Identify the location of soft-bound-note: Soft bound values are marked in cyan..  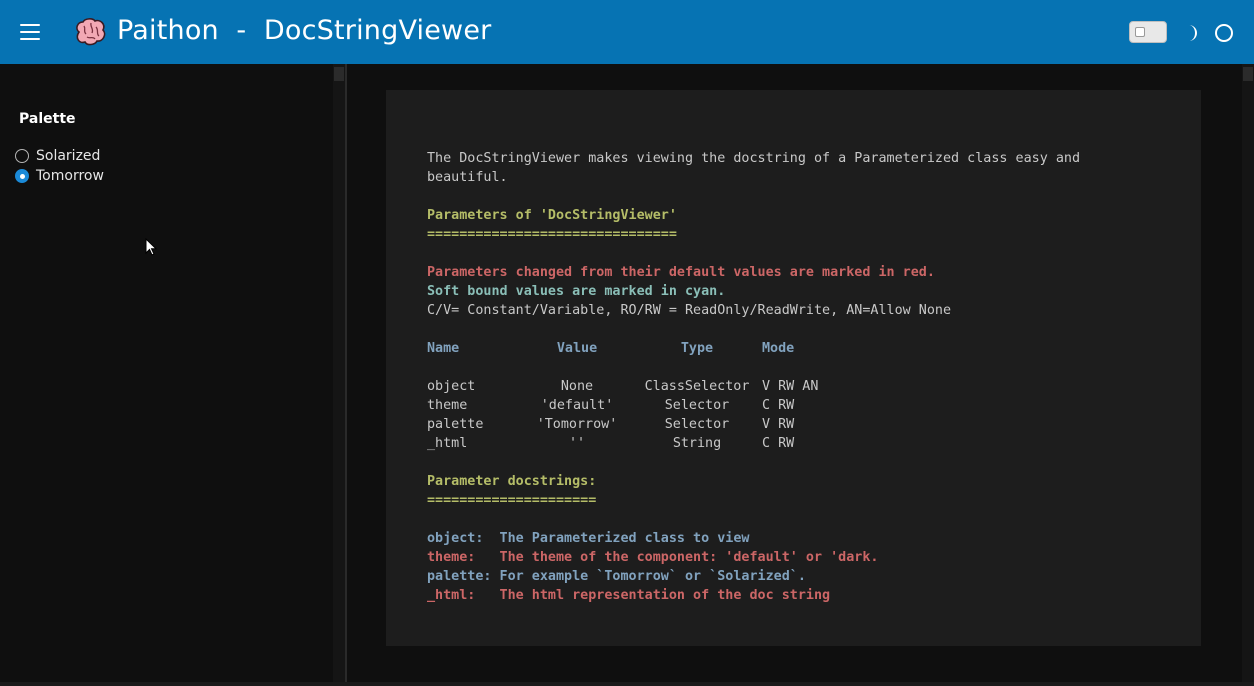
(576, 291).